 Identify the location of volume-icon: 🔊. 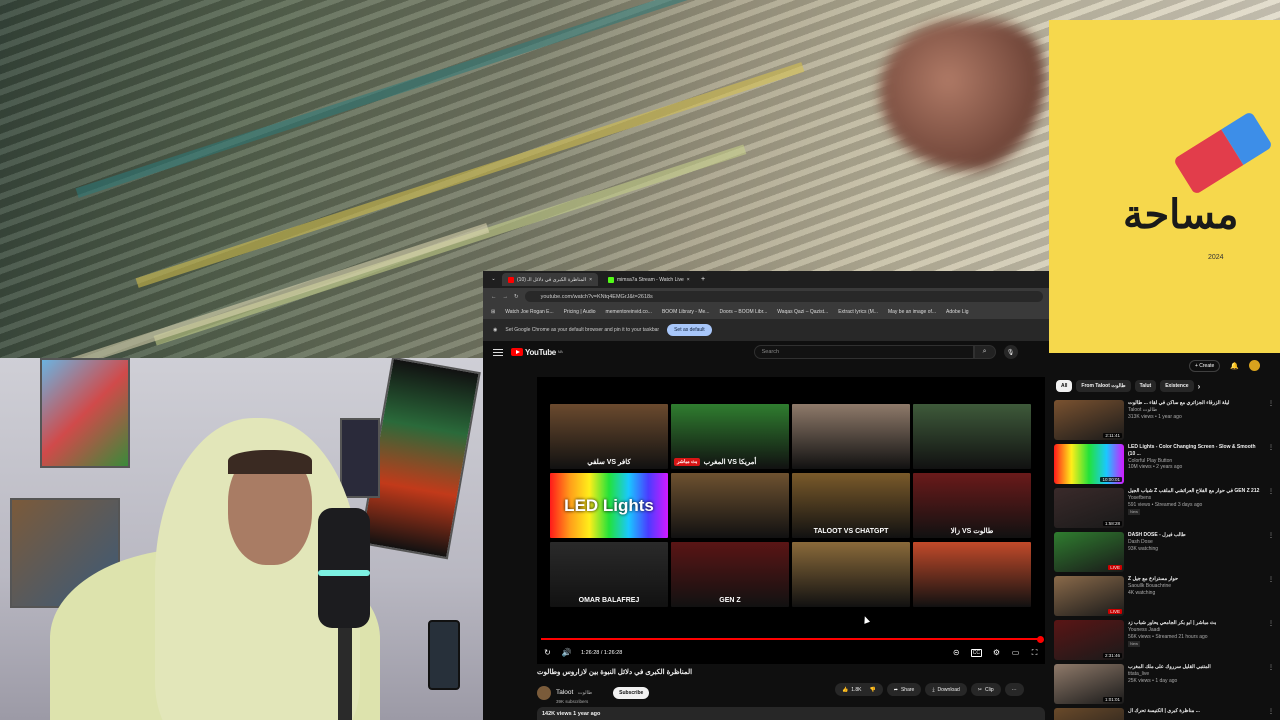
(567, 653).